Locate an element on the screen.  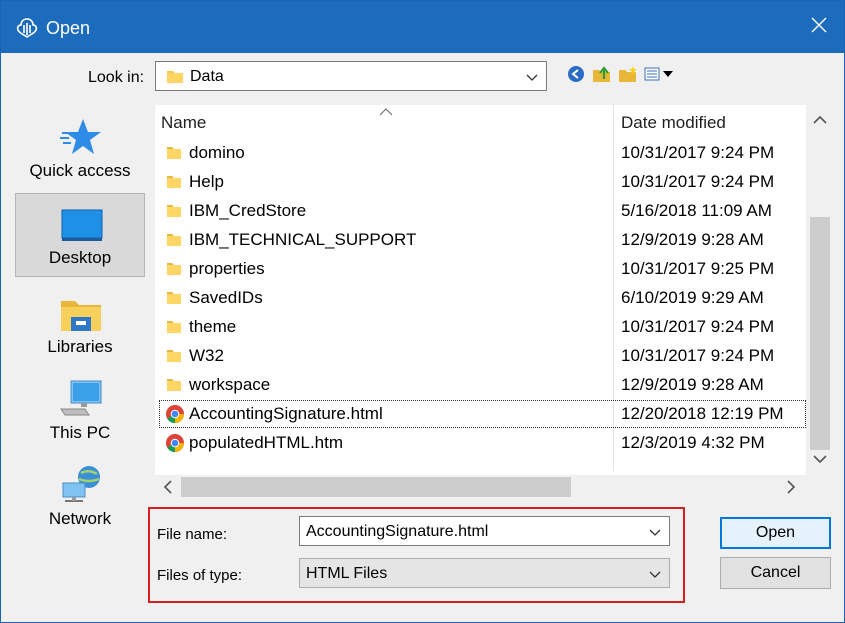
close-icon is located at coordinates (819, 27).